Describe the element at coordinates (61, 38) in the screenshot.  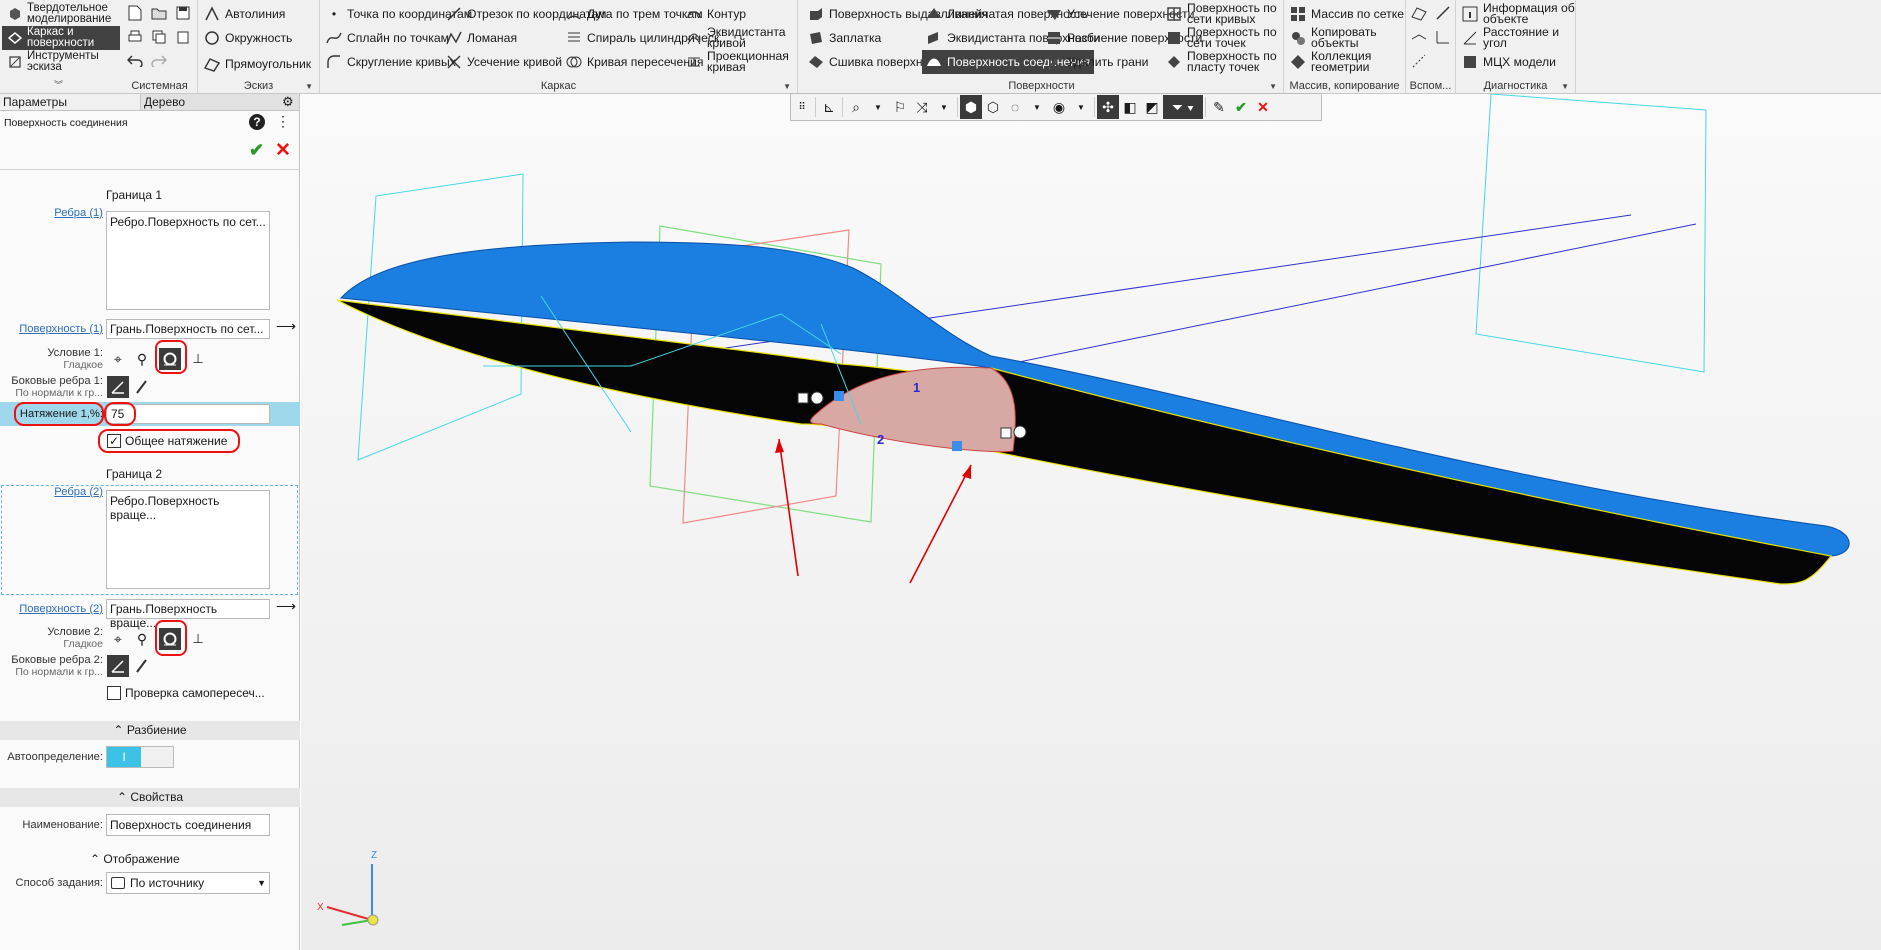
I see `mode-frame-surfaces: Каркас и поверхности` at that location.